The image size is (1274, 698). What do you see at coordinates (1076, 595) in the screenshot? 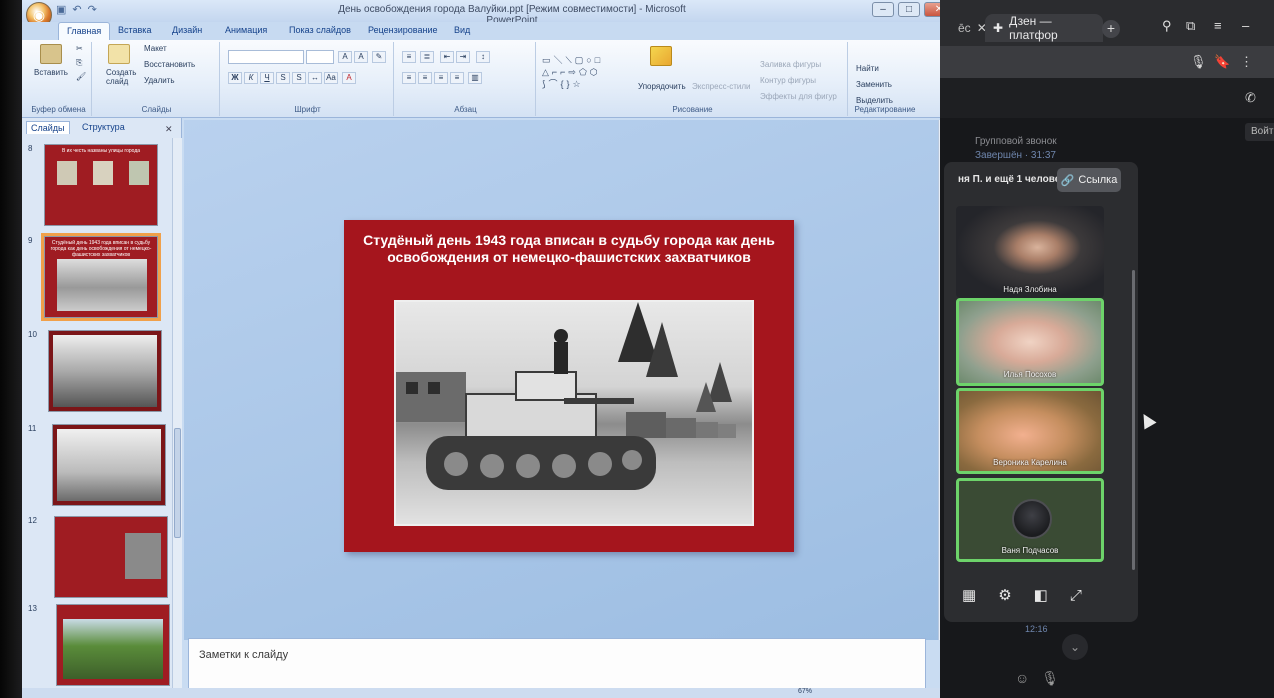
I see `fullscreen-icon: ⤢` at bounding box center [1076, 595].